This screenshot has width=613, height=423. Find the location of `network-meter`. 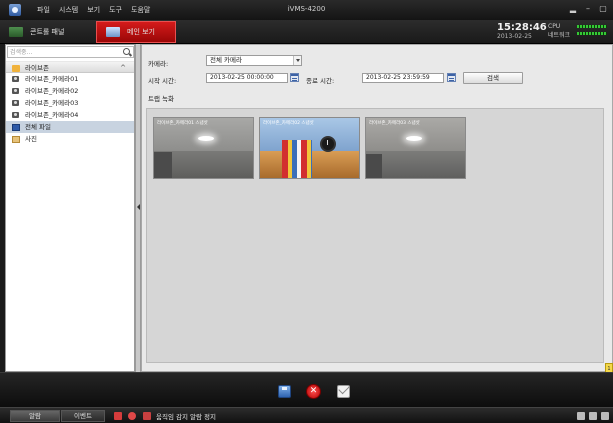

network-meter is located at coordinates (592, 33).